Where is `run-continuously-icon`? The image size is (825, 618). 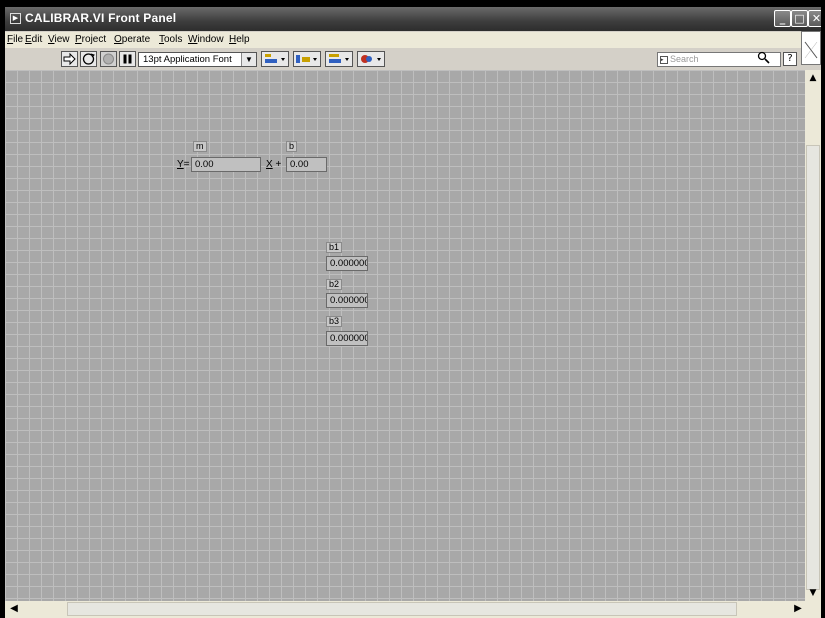
run-continuously-icon is located at coordinates (88, 59).